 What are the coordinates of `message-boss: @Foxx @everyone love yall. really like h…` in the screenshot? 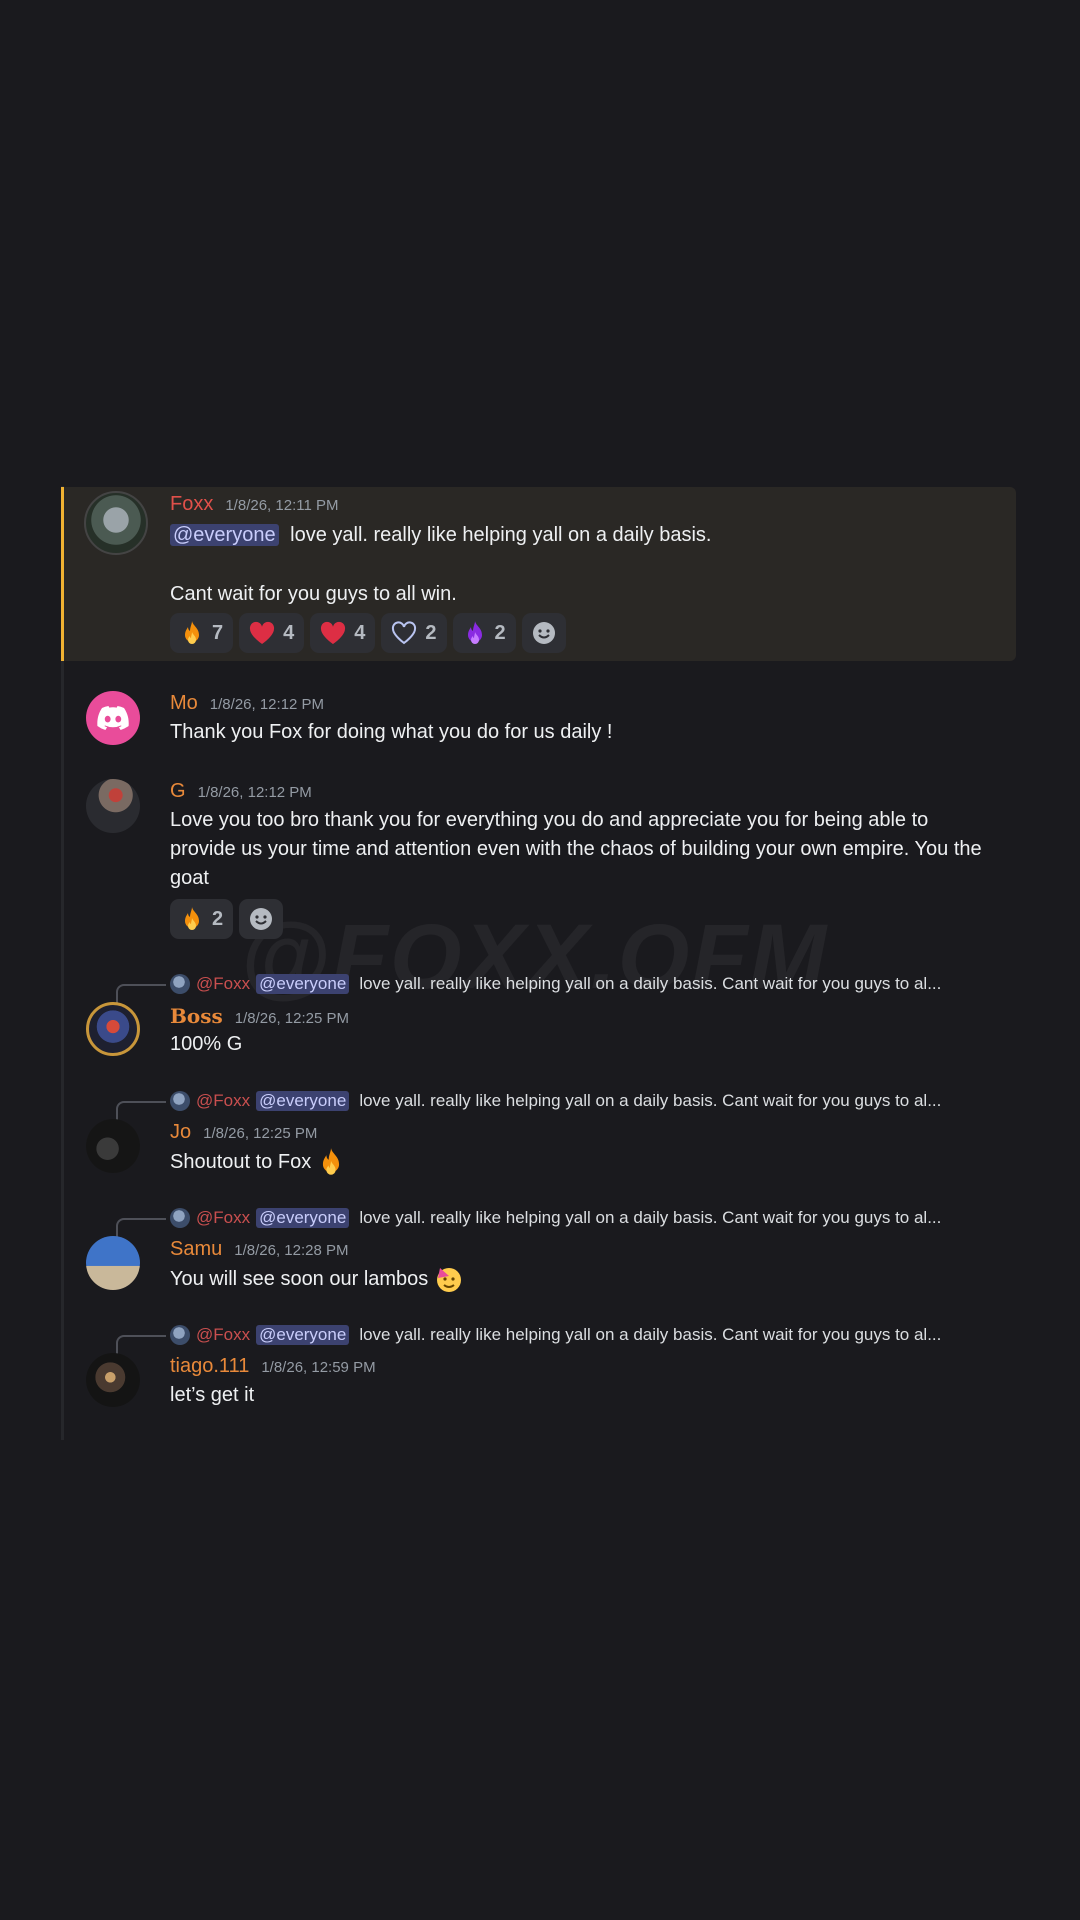 It's located at (540, 1018).